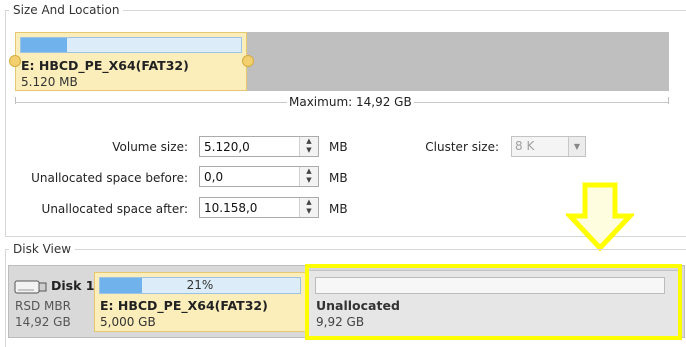 This screenshot has width=686, height=347. I want to click on chevron-down-icon: ▼, so click(576, 146).